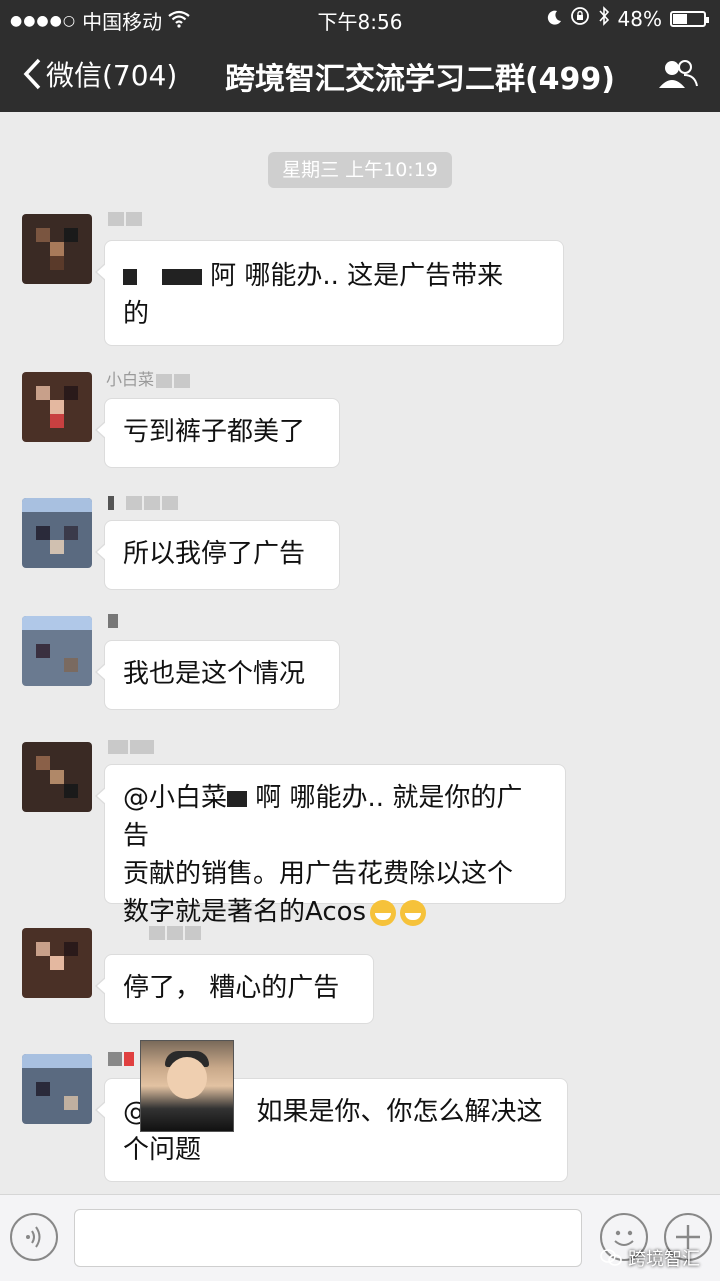 Image resolution: width=720 pixels, height=1281 pixels. I want to click on back-chevron-icon, so click(32, 74).